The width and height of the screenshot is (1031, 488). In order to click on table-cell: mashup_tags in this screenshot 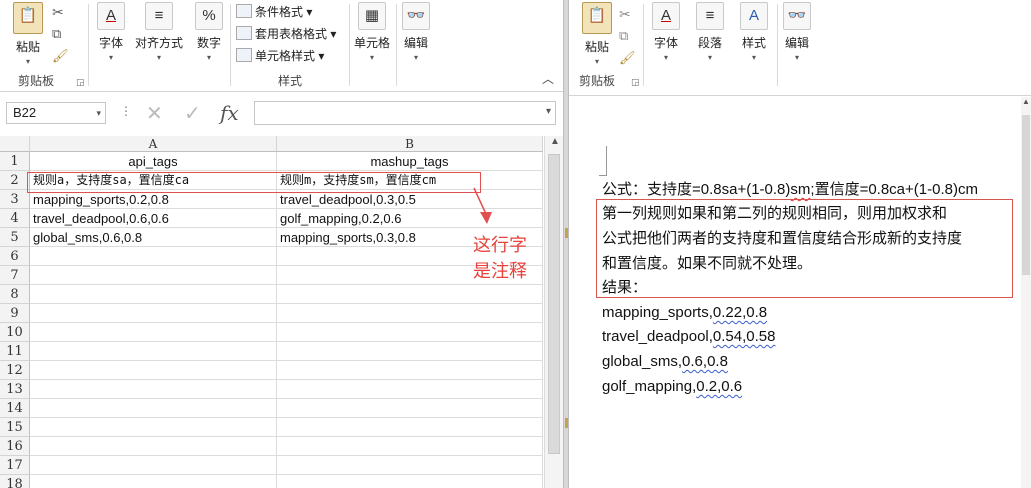, I will do `click(410, 161)`.